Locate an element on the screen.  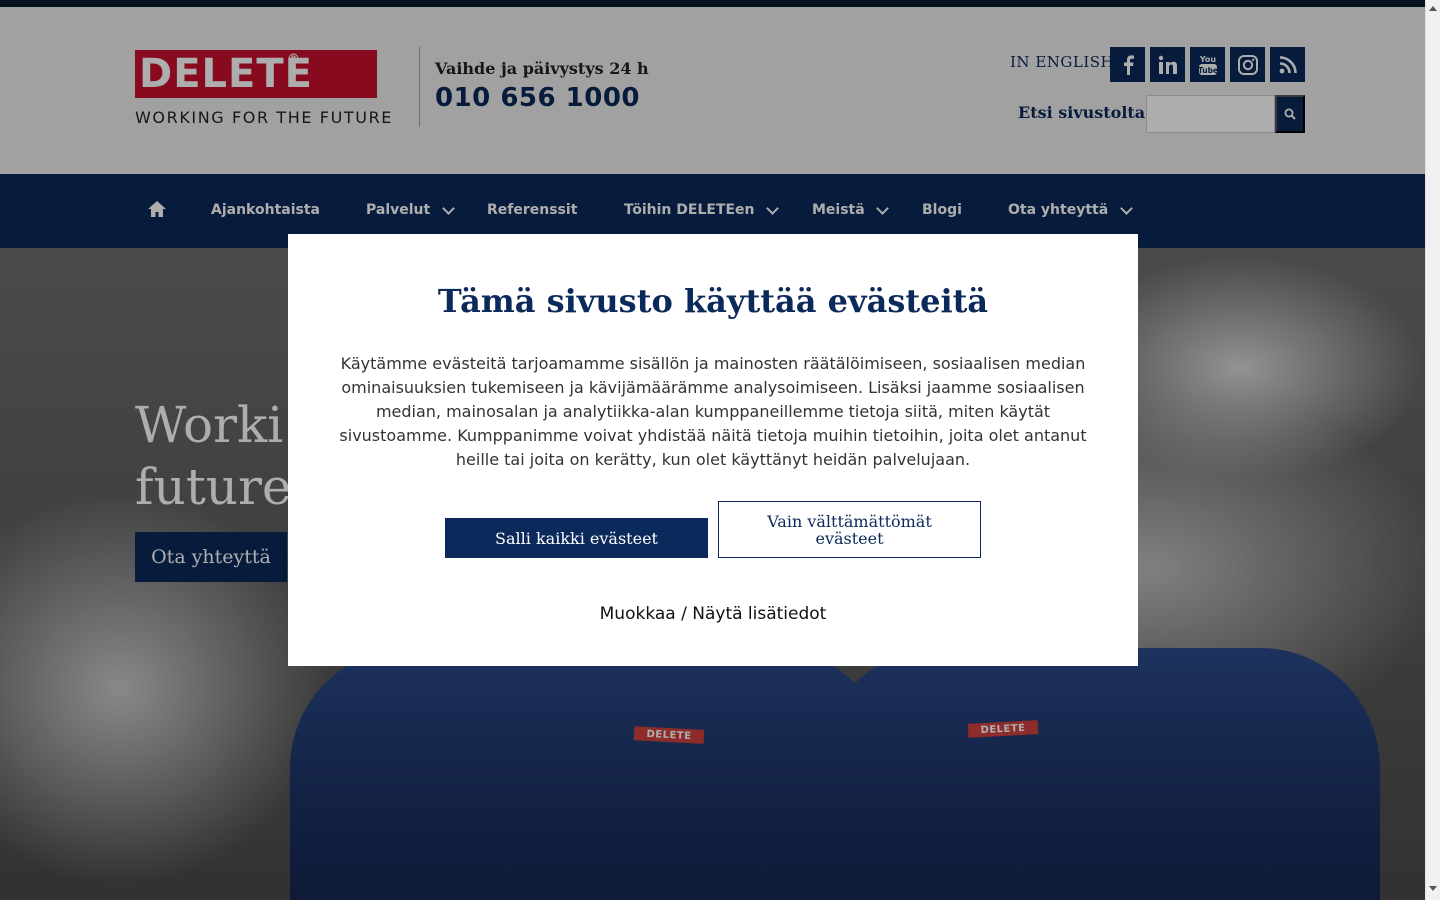
allow-all-cookies-button: Salli kaikki evästeet is located at coordinates (576, 538).